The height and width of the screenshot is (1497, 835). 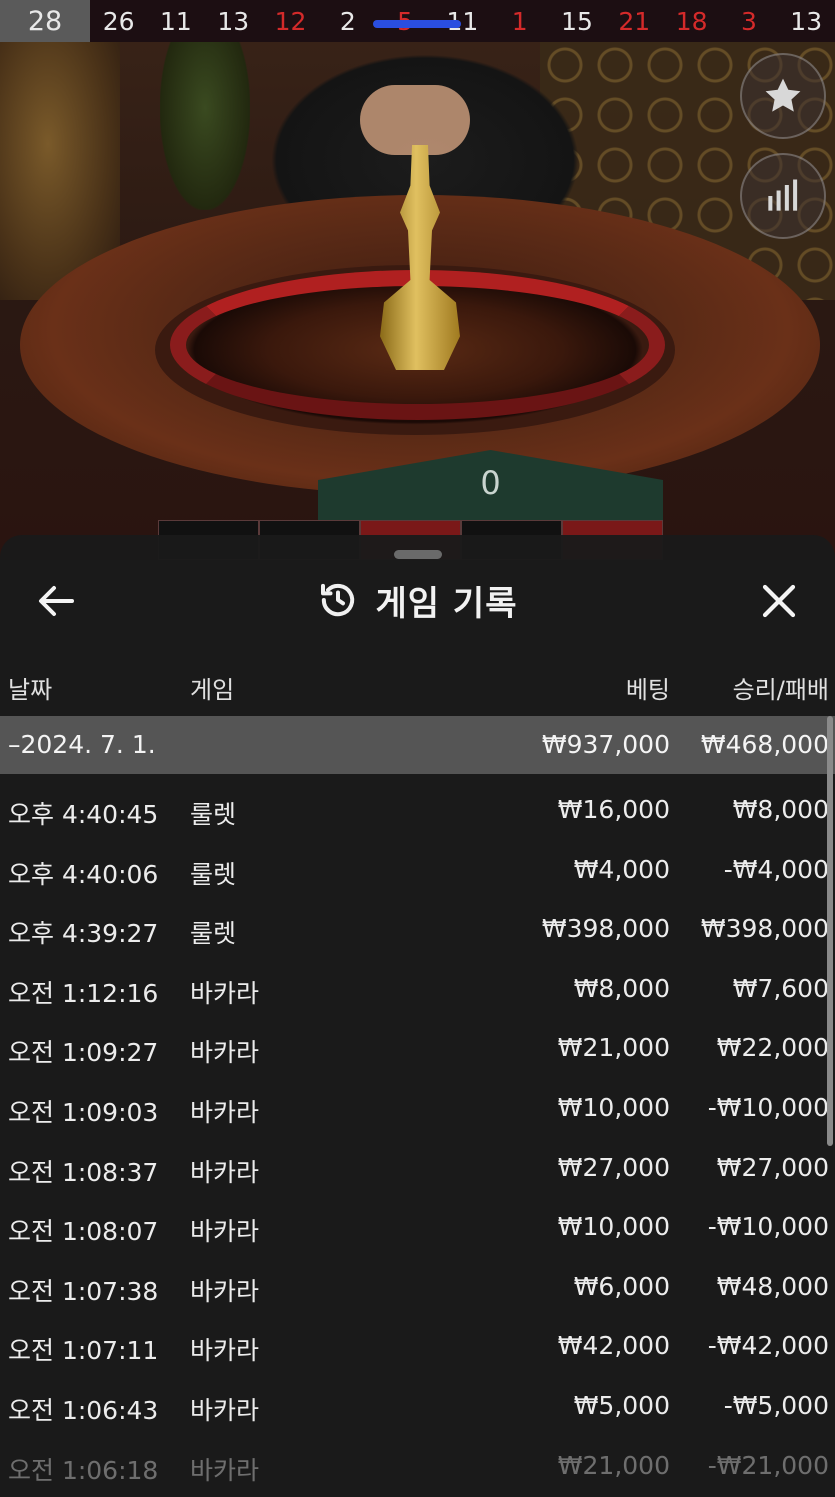 What do you see at coordinates (417, 1406) in the screenshot?
I see `history-row: 오전 1:06:43 바카라 ₩5,000 -₩5,000` at bounding box center [417, 1406].